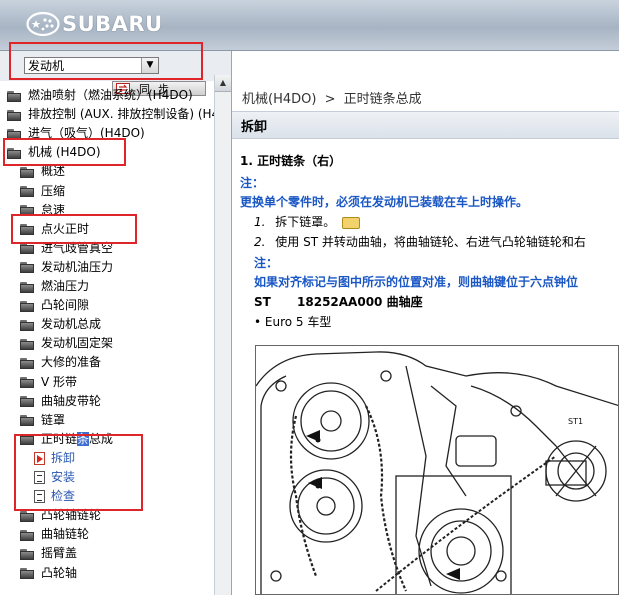 Image resolution: width=619 pixels, height=595 pixels. I want to click on note-label: 注：, so click(252, 183).